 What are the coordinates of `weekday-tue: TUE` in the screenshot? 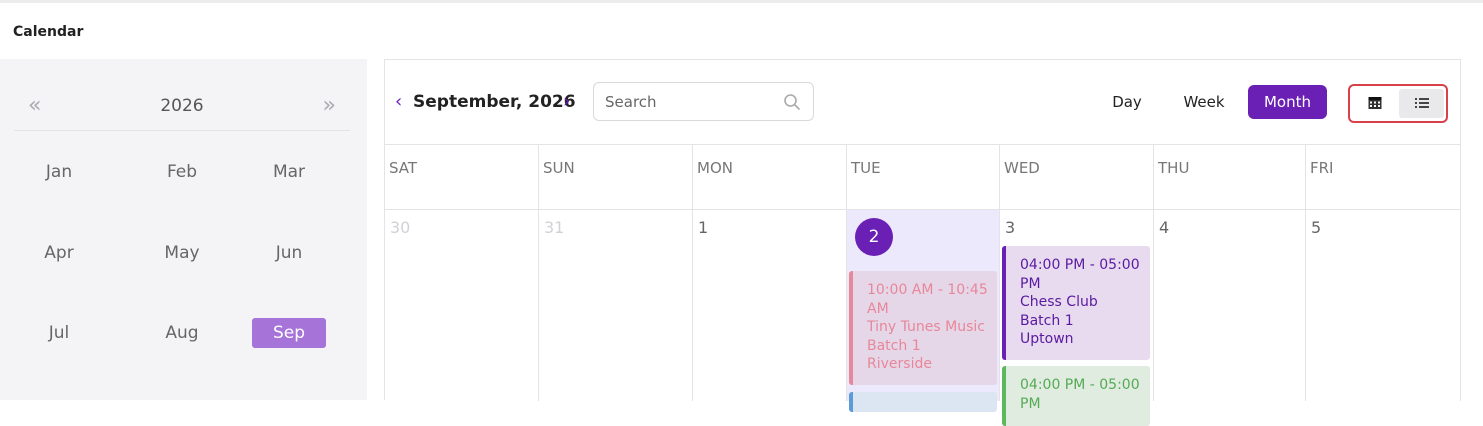 It's located at (923, 177).